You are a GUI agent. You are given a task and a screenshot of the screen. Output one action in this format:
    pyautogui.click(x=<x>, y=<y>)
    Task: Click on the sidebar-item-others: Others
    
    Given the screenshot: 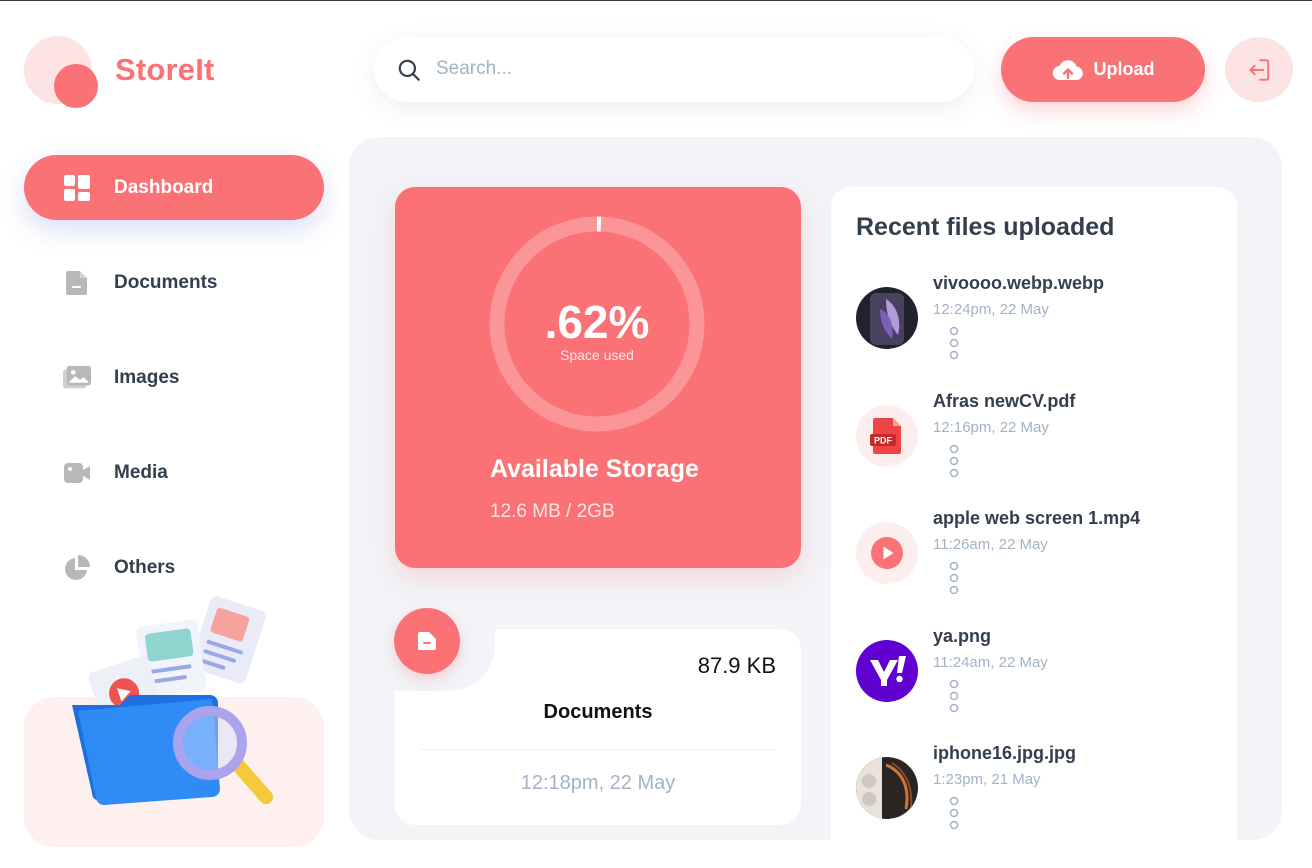 What is the action you would take?
    pyautogui.click(x=174, y=567)
    